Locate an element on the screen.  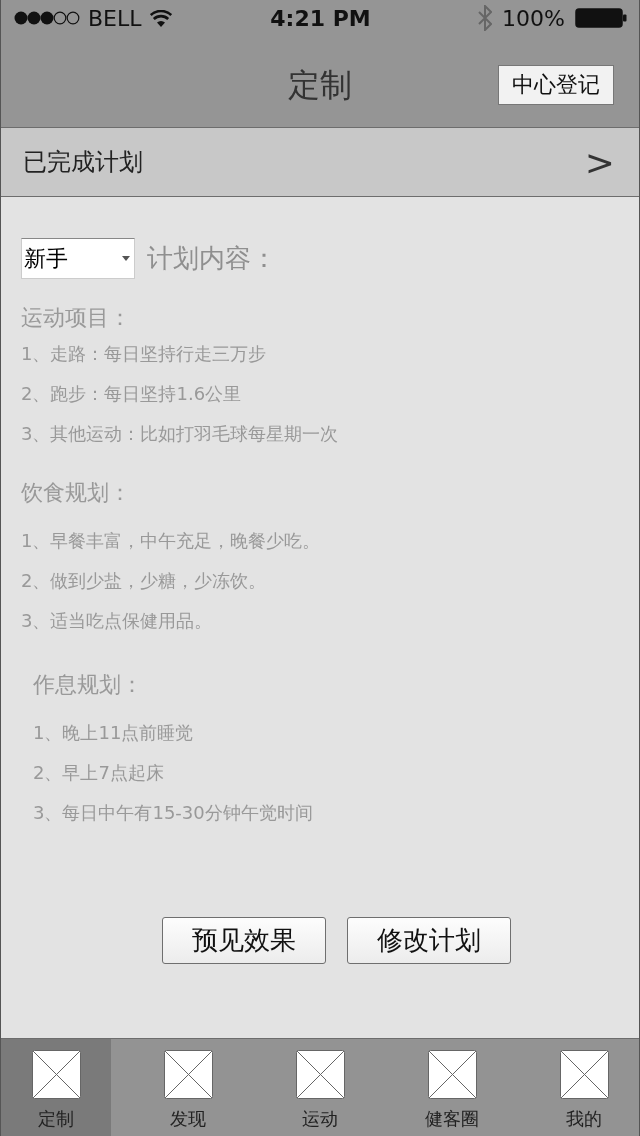
battery-icon is located at coordinates (601, 18).